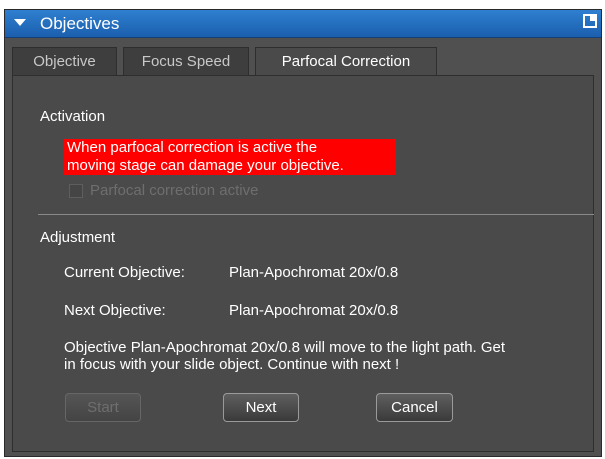 This screenshot has width=605, height=459. I want to click on warning-line-2: moving stage can damage your objective., so click(205, 165).